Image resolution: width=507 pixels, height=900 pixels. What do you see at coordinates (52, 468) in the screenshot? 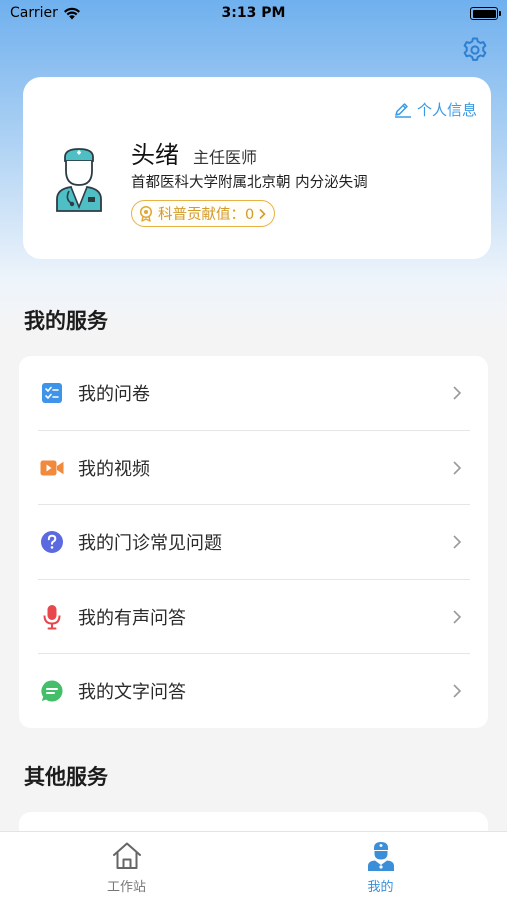
I see `video-icon` at bounding box center [52, 468].